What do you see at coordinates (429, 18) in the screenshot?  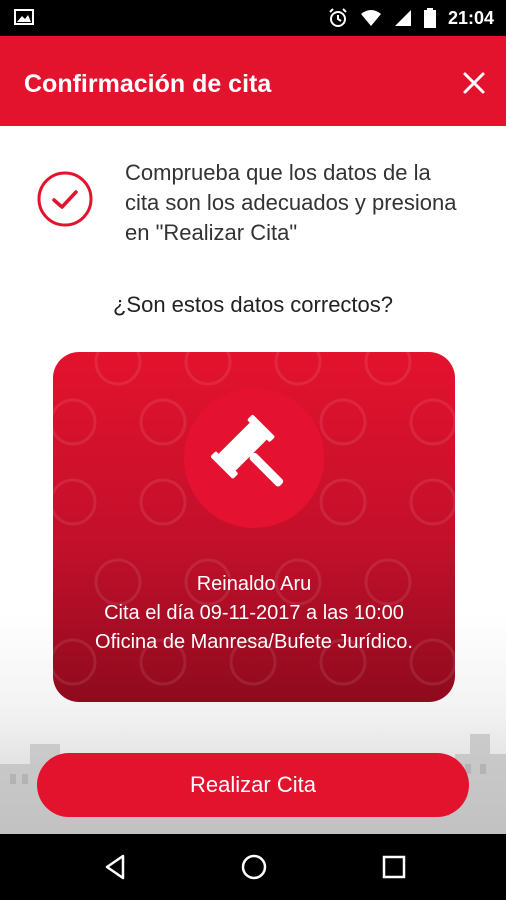 I see `battery-icon` at bounding box center [429, 18].